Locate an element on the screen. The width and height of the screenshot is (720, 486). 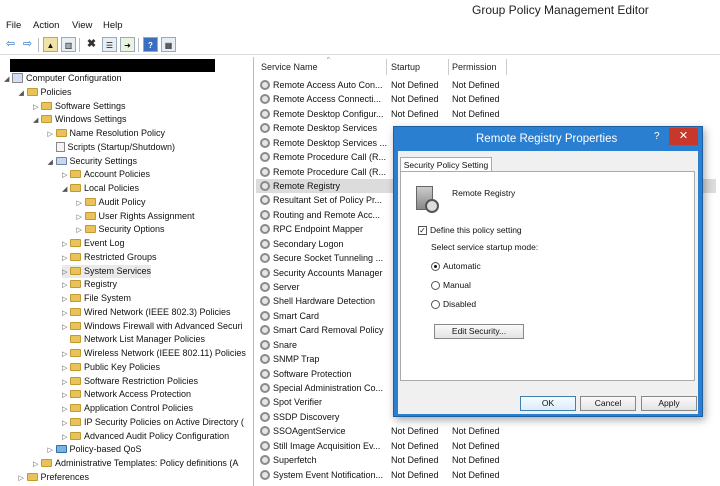
tab-security-policy-setting: Security Policy Setting is located at coordinates (446, 164).